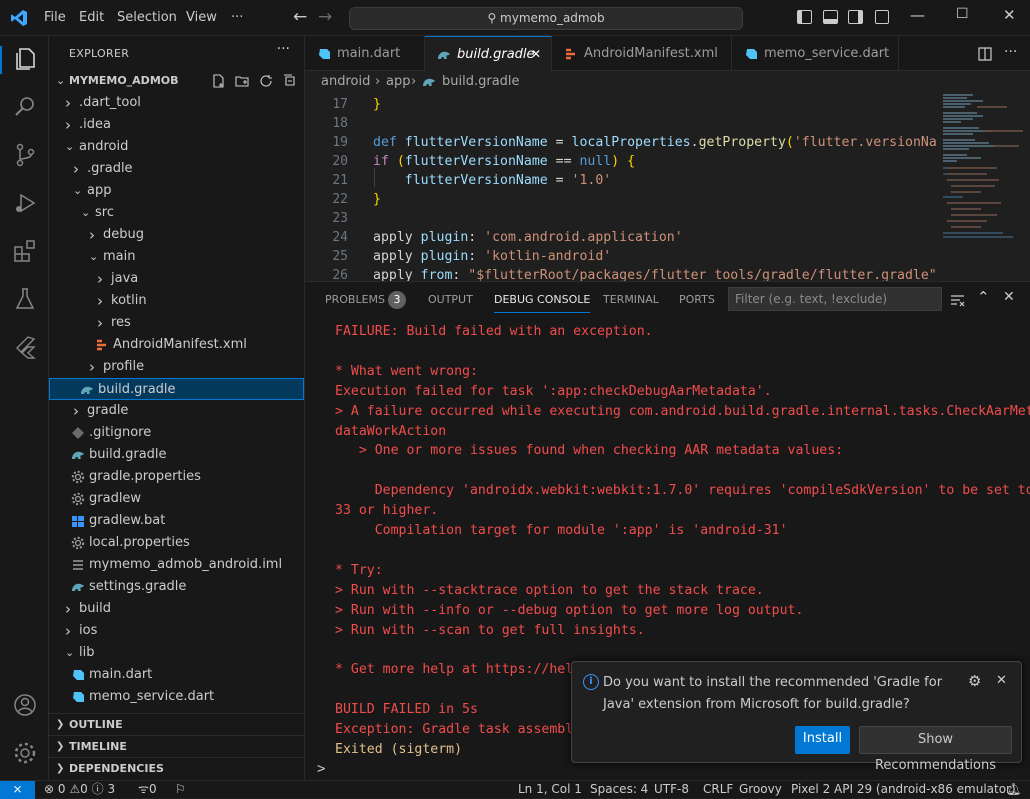 The width and height of the screenshot is (1030, 799). I want to click on tree-item: › kotlin, so click(176, 301).